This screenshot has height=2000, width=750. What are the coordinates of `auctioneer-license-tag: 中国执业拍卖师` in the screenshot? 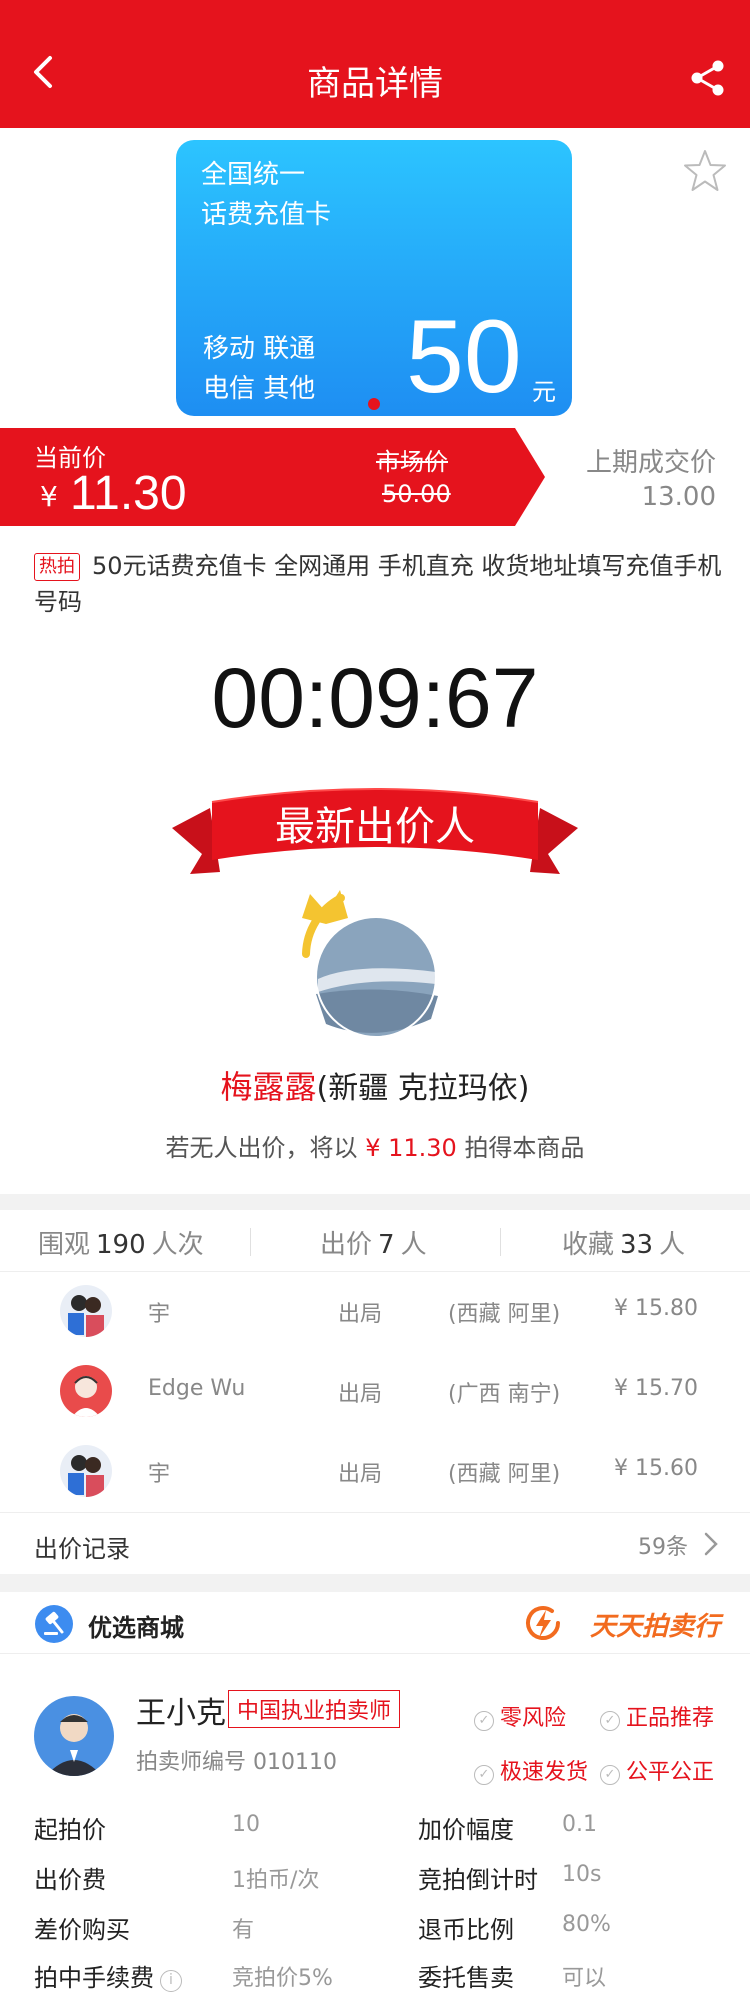 It's located at (314, 1709).